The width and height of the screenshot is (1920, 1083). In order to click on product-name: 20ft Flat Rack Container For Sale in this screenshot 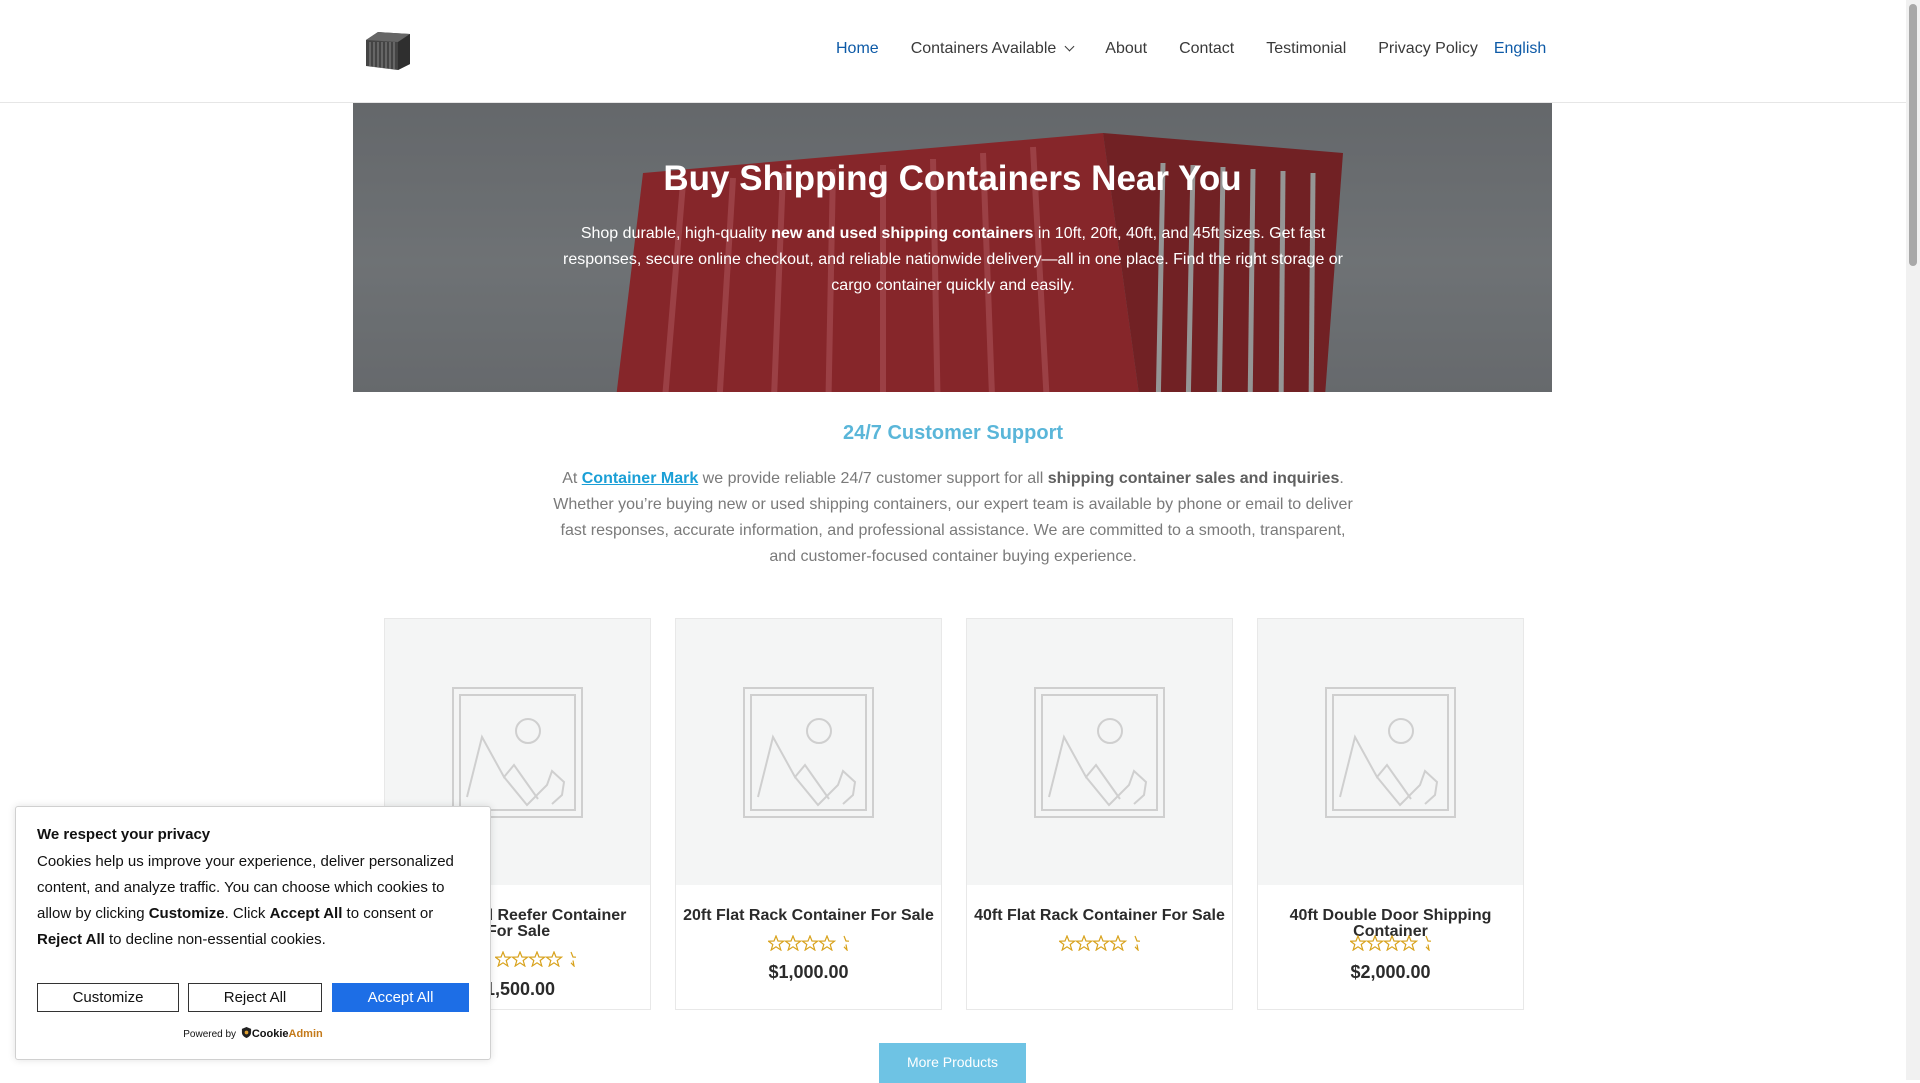, I will do `click(808, 916)`.